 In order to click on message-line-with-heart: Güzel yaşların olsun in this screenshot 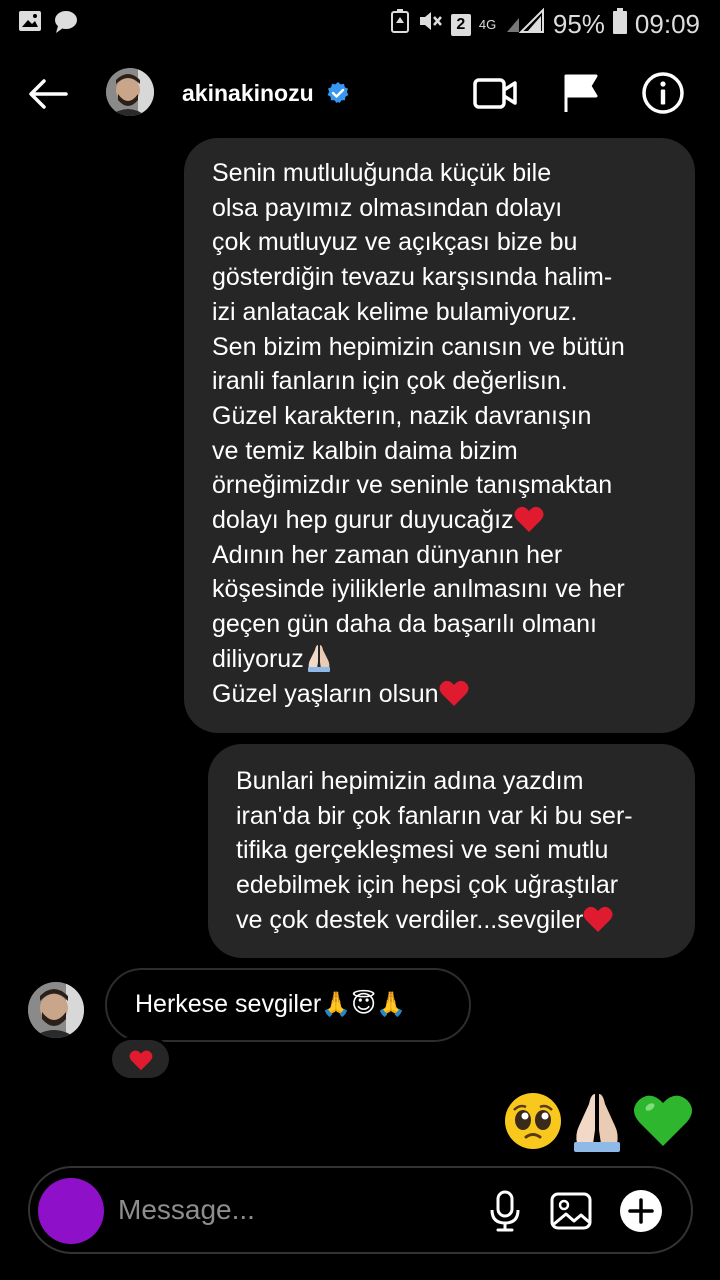, I will do `click(443, 694)`.